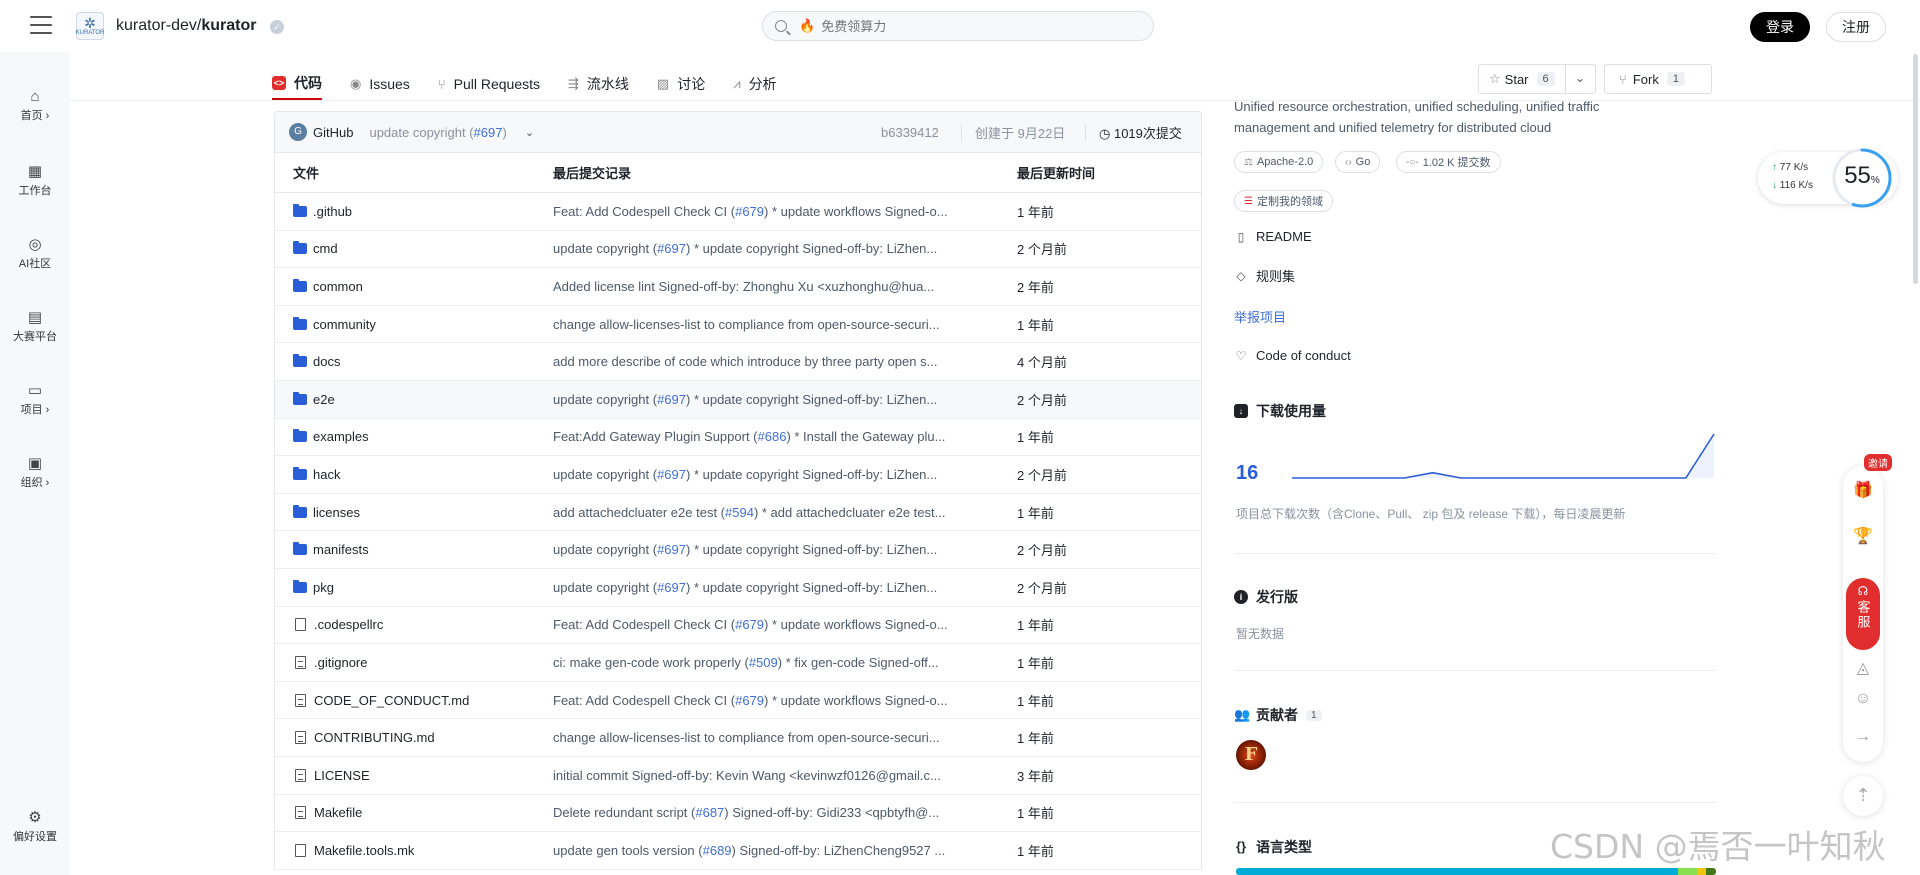 This screenshot has height=875, width=1920. Describe the element at coordinates (1863, 668) in the screenshot. I see `feedback-icon: ◬` at that location.